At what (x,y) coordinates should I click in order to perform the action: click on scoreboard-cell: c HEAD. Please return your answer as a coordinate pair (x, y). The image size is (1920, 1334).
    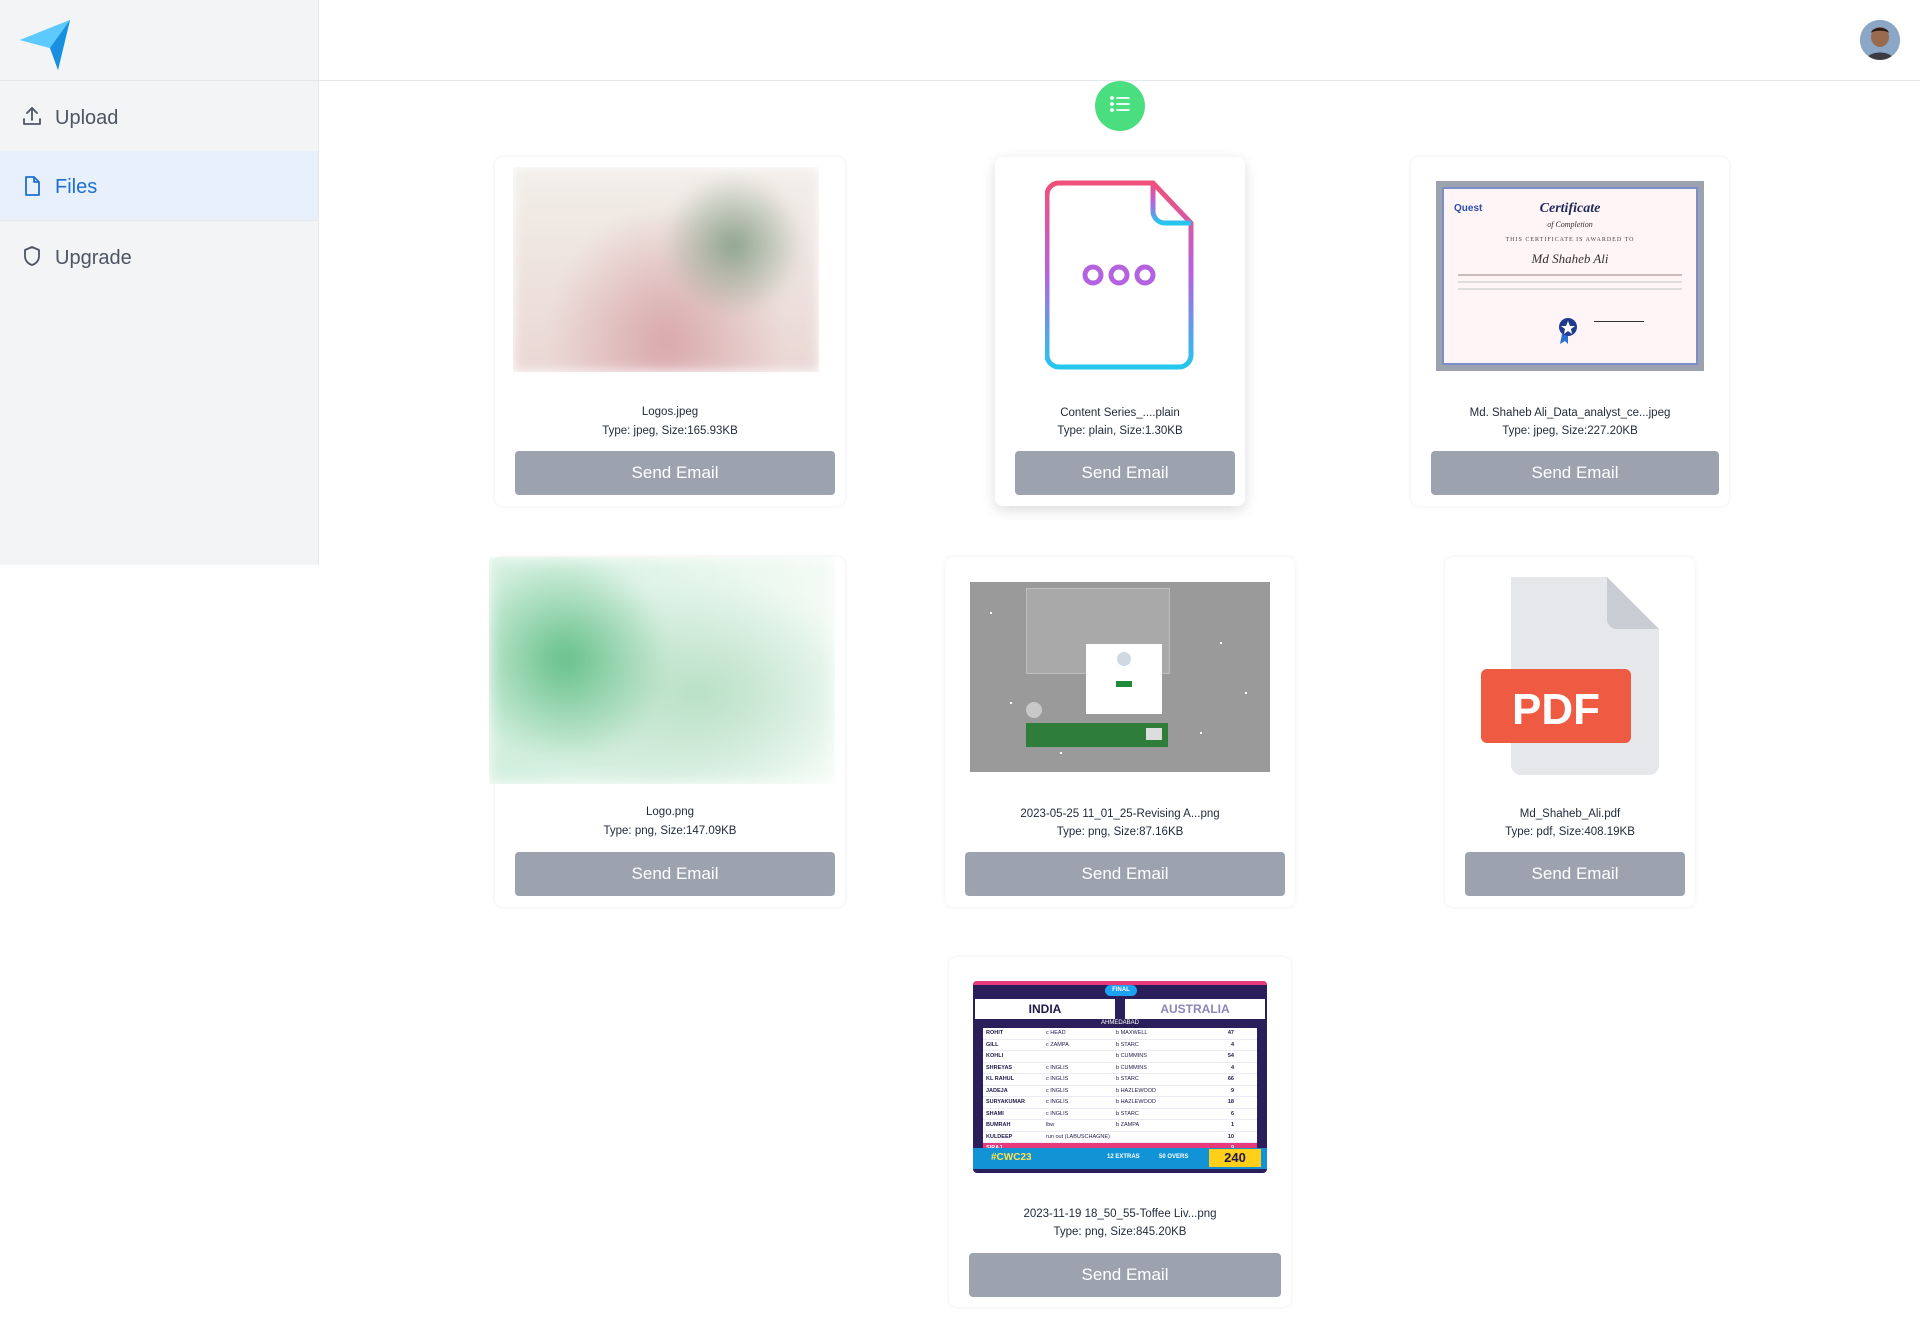
    Looking at the image, I should click on (1056, 1033).